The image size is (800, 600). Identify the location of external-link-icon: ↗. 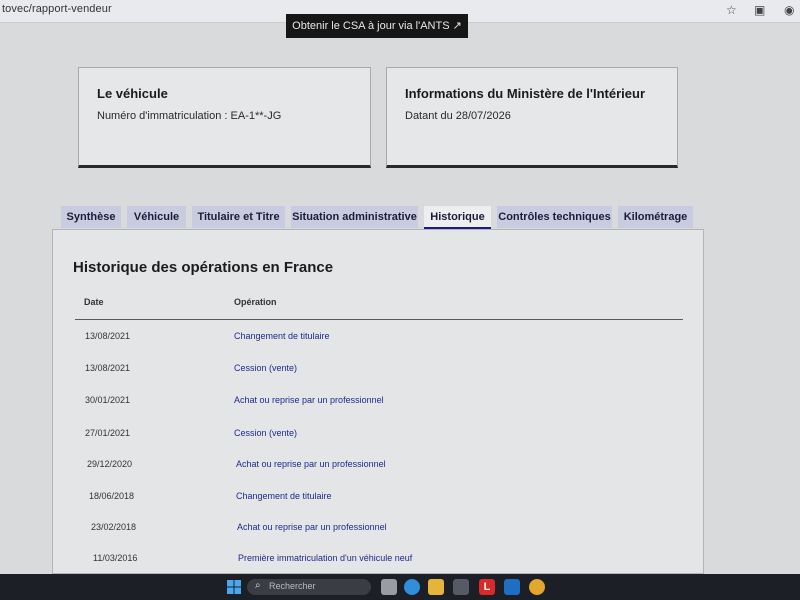
(457, 26).